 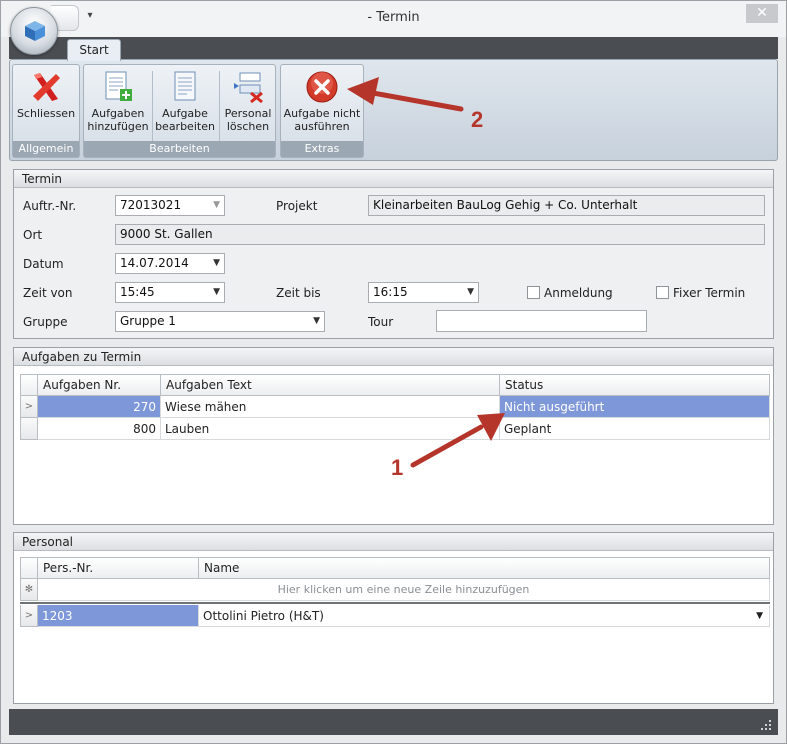 What do you see at coordinates (533, 292) in the screenshot?
I see `anmeldung-checkbox` at bounding box center [533, 292].